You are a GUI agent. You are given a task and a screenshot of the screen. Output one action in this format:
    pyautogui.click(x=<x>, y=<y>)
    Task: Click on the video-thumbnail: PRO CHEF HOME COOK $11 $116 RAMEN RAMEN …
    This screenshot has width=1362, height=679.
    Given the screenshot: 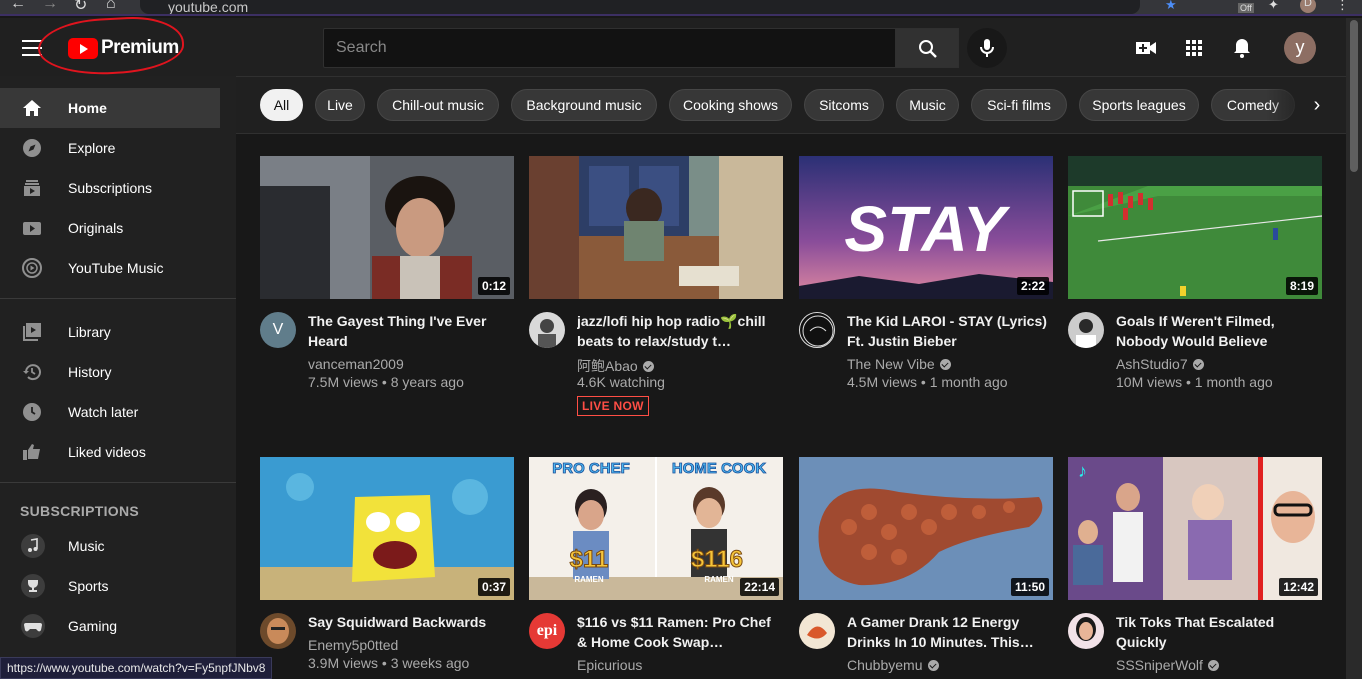 What is the action you would take?
    pyautogui.click(x=656, y=528)
    